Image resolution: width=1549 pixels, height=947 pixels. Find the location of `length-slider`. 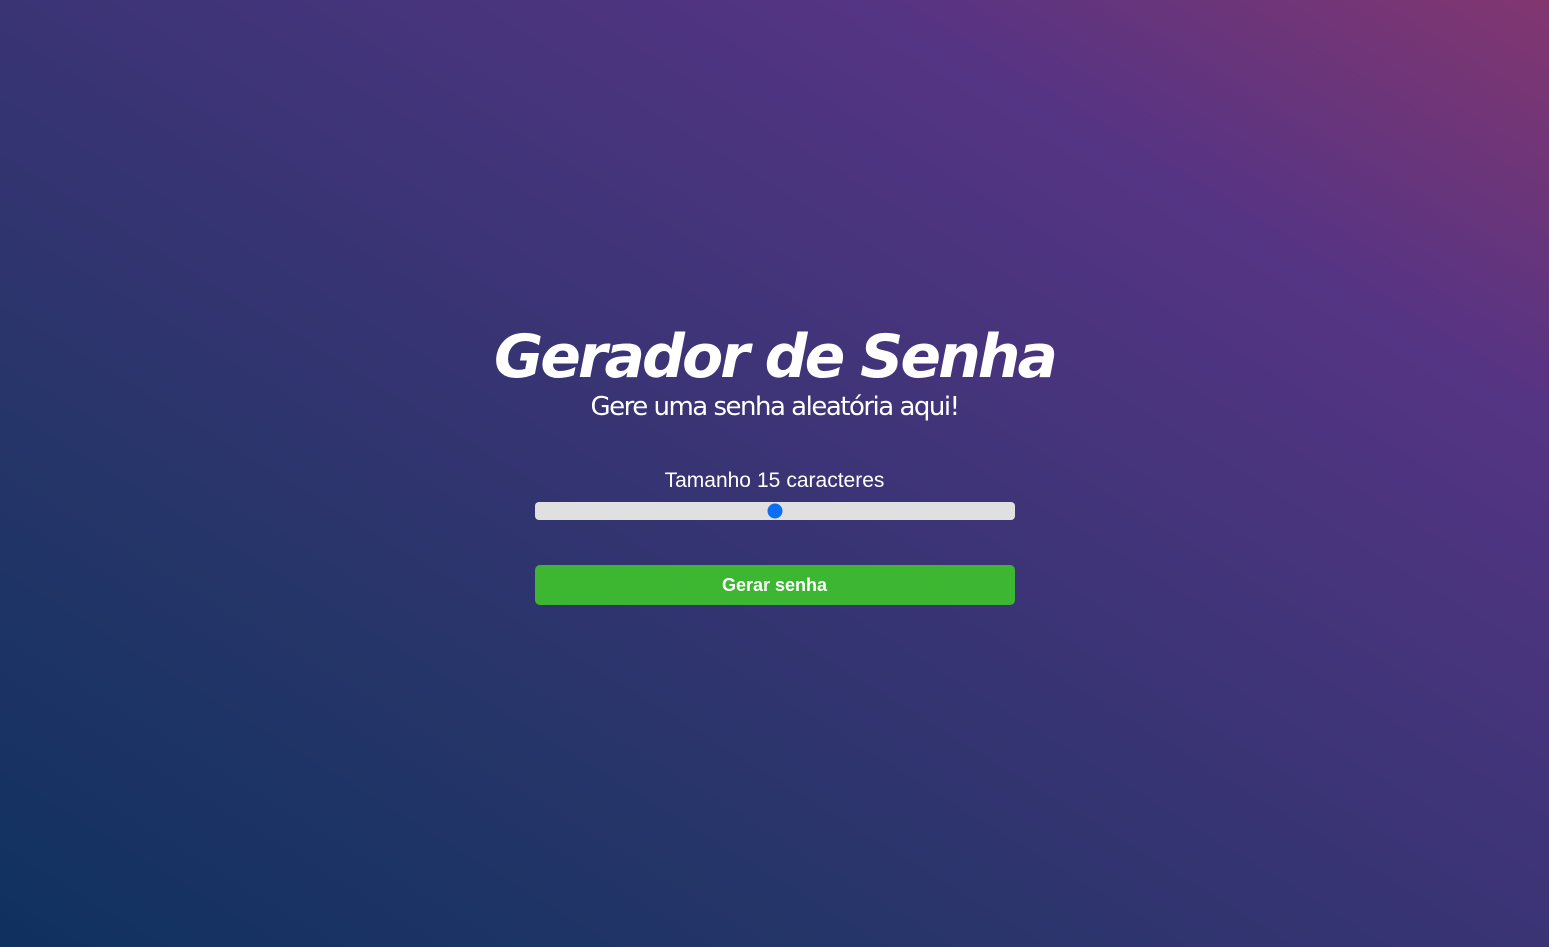

length-slider is located at coordinates (774, 511).